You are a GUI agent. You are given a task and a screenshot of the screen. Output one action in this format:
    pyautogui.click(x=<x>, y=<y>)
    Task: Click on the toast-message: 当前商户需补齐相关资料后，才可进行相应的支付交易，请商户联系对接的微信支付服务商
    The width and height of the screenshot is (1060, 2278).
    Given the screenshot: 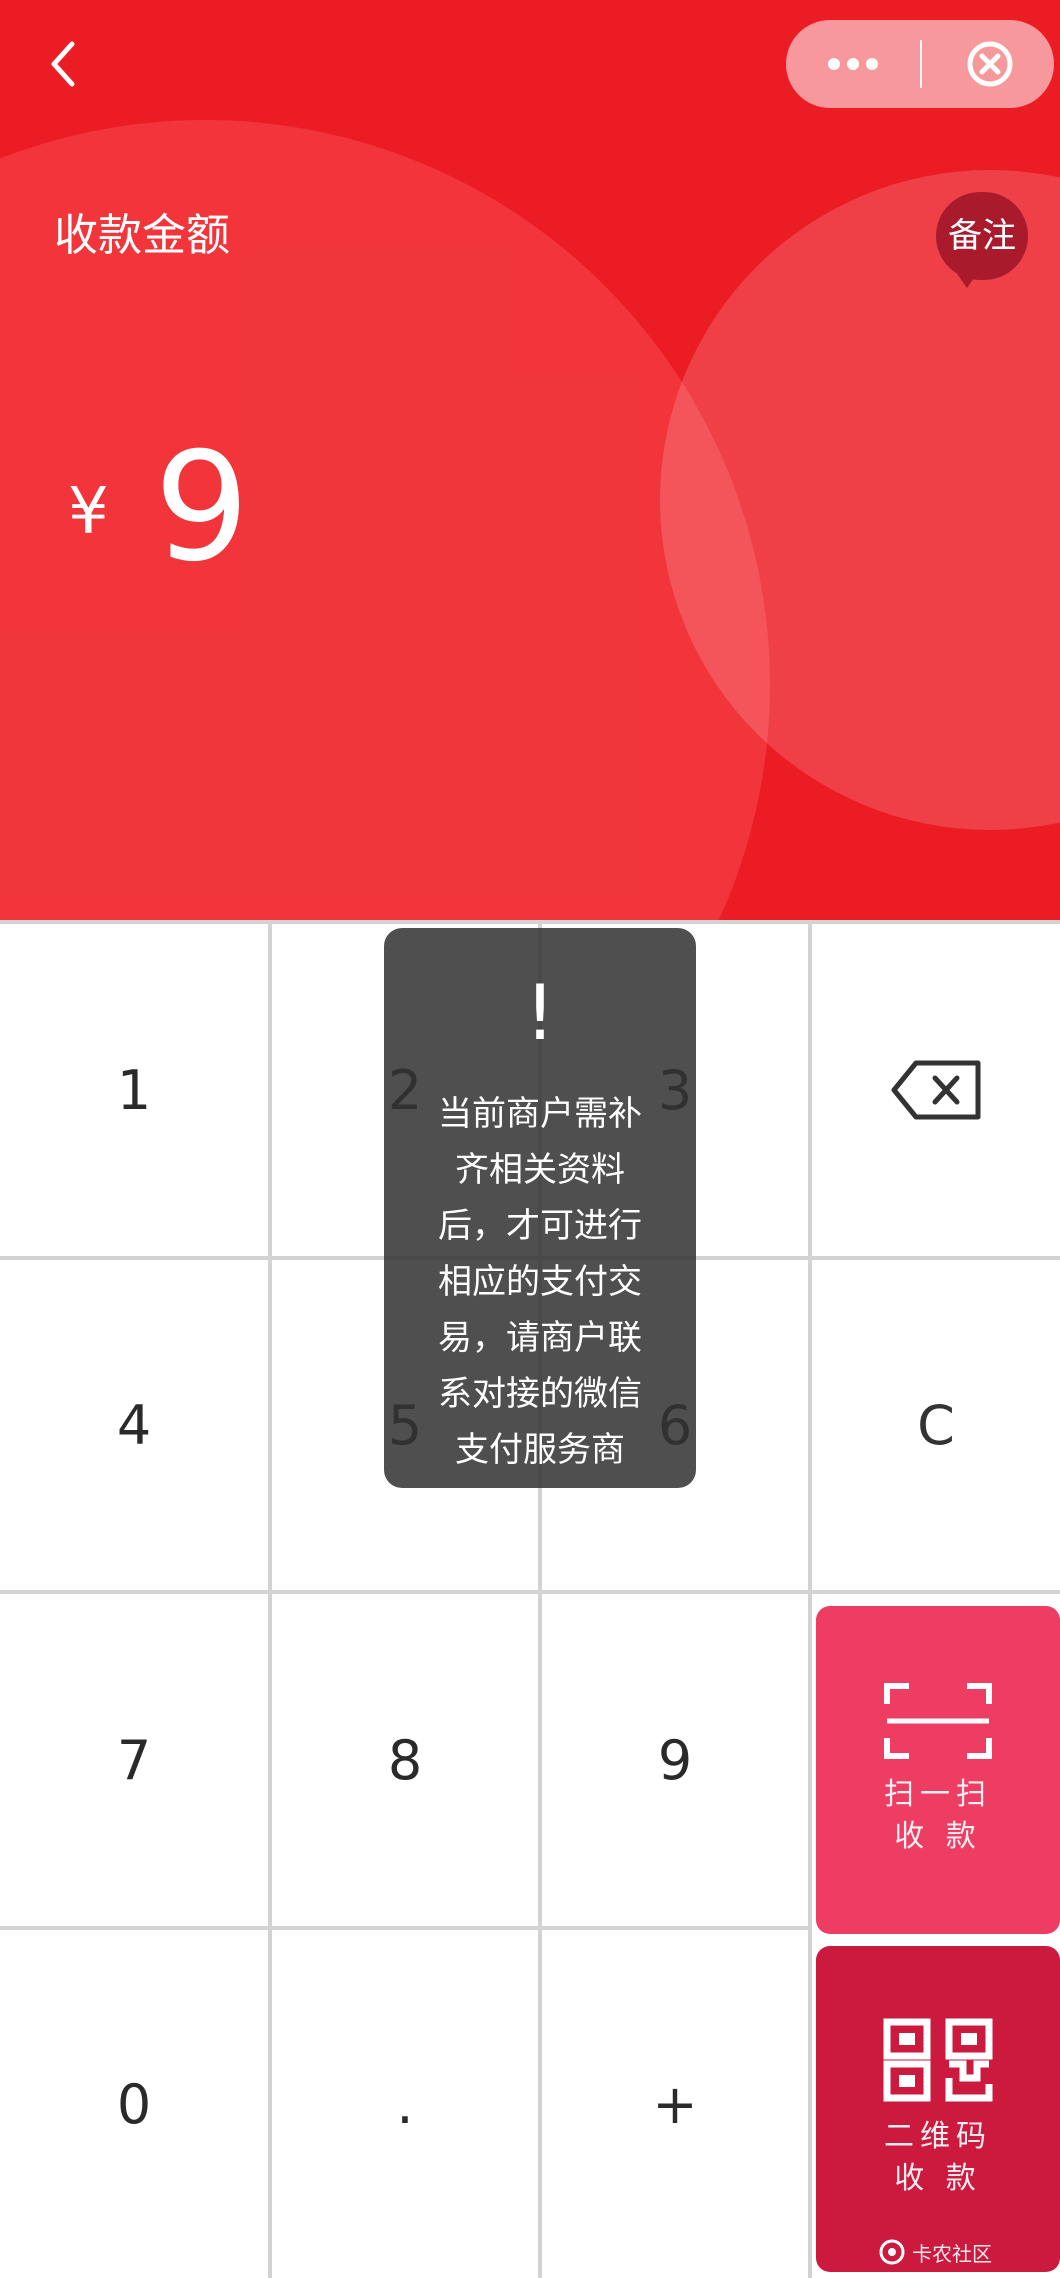 What is the action you would take?
    pyautogui.click(x=540, y=1282)
    